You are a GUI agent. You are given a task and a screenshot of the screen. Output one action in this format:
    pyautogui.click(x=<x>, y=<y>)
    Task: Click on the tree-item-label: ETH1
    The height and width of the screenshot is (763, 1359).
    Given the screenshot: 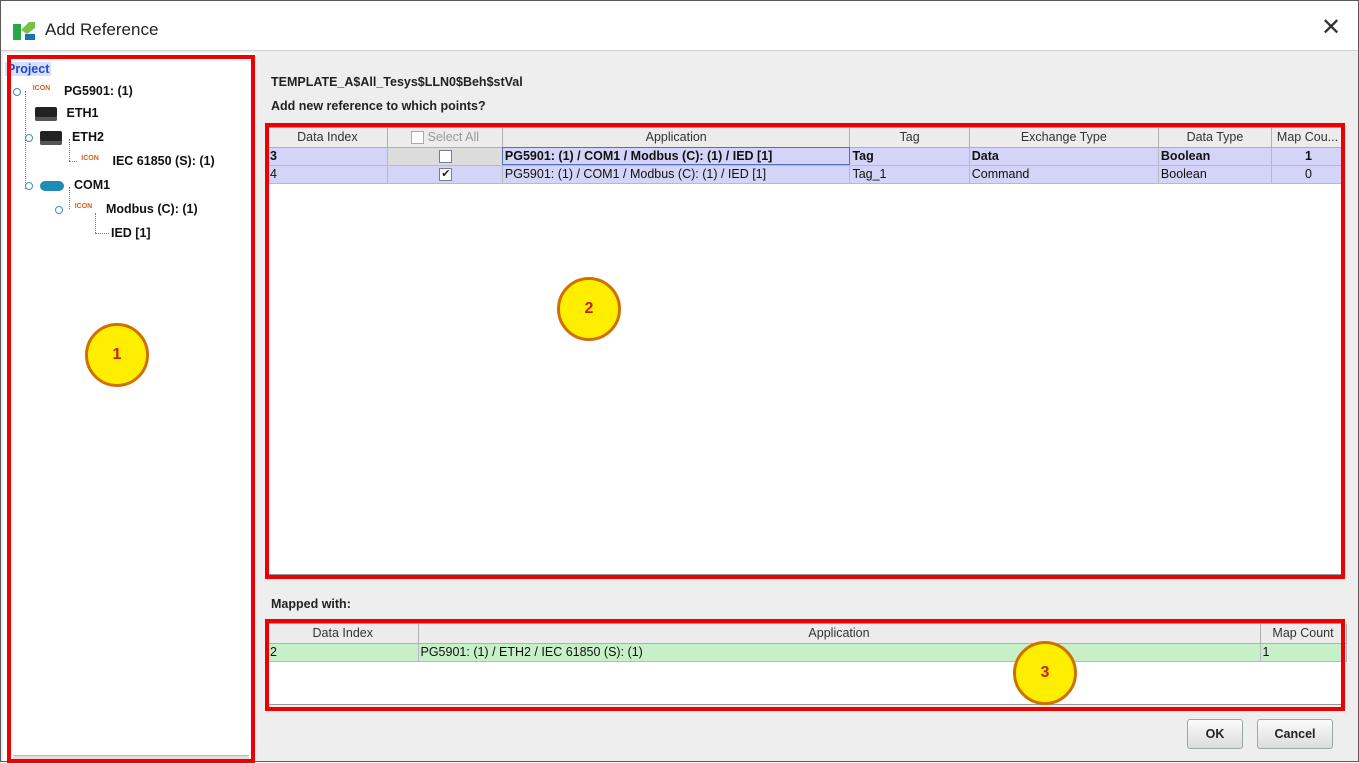 What is the action you would take?
    pyautogui.click(x=82, y=113)
    